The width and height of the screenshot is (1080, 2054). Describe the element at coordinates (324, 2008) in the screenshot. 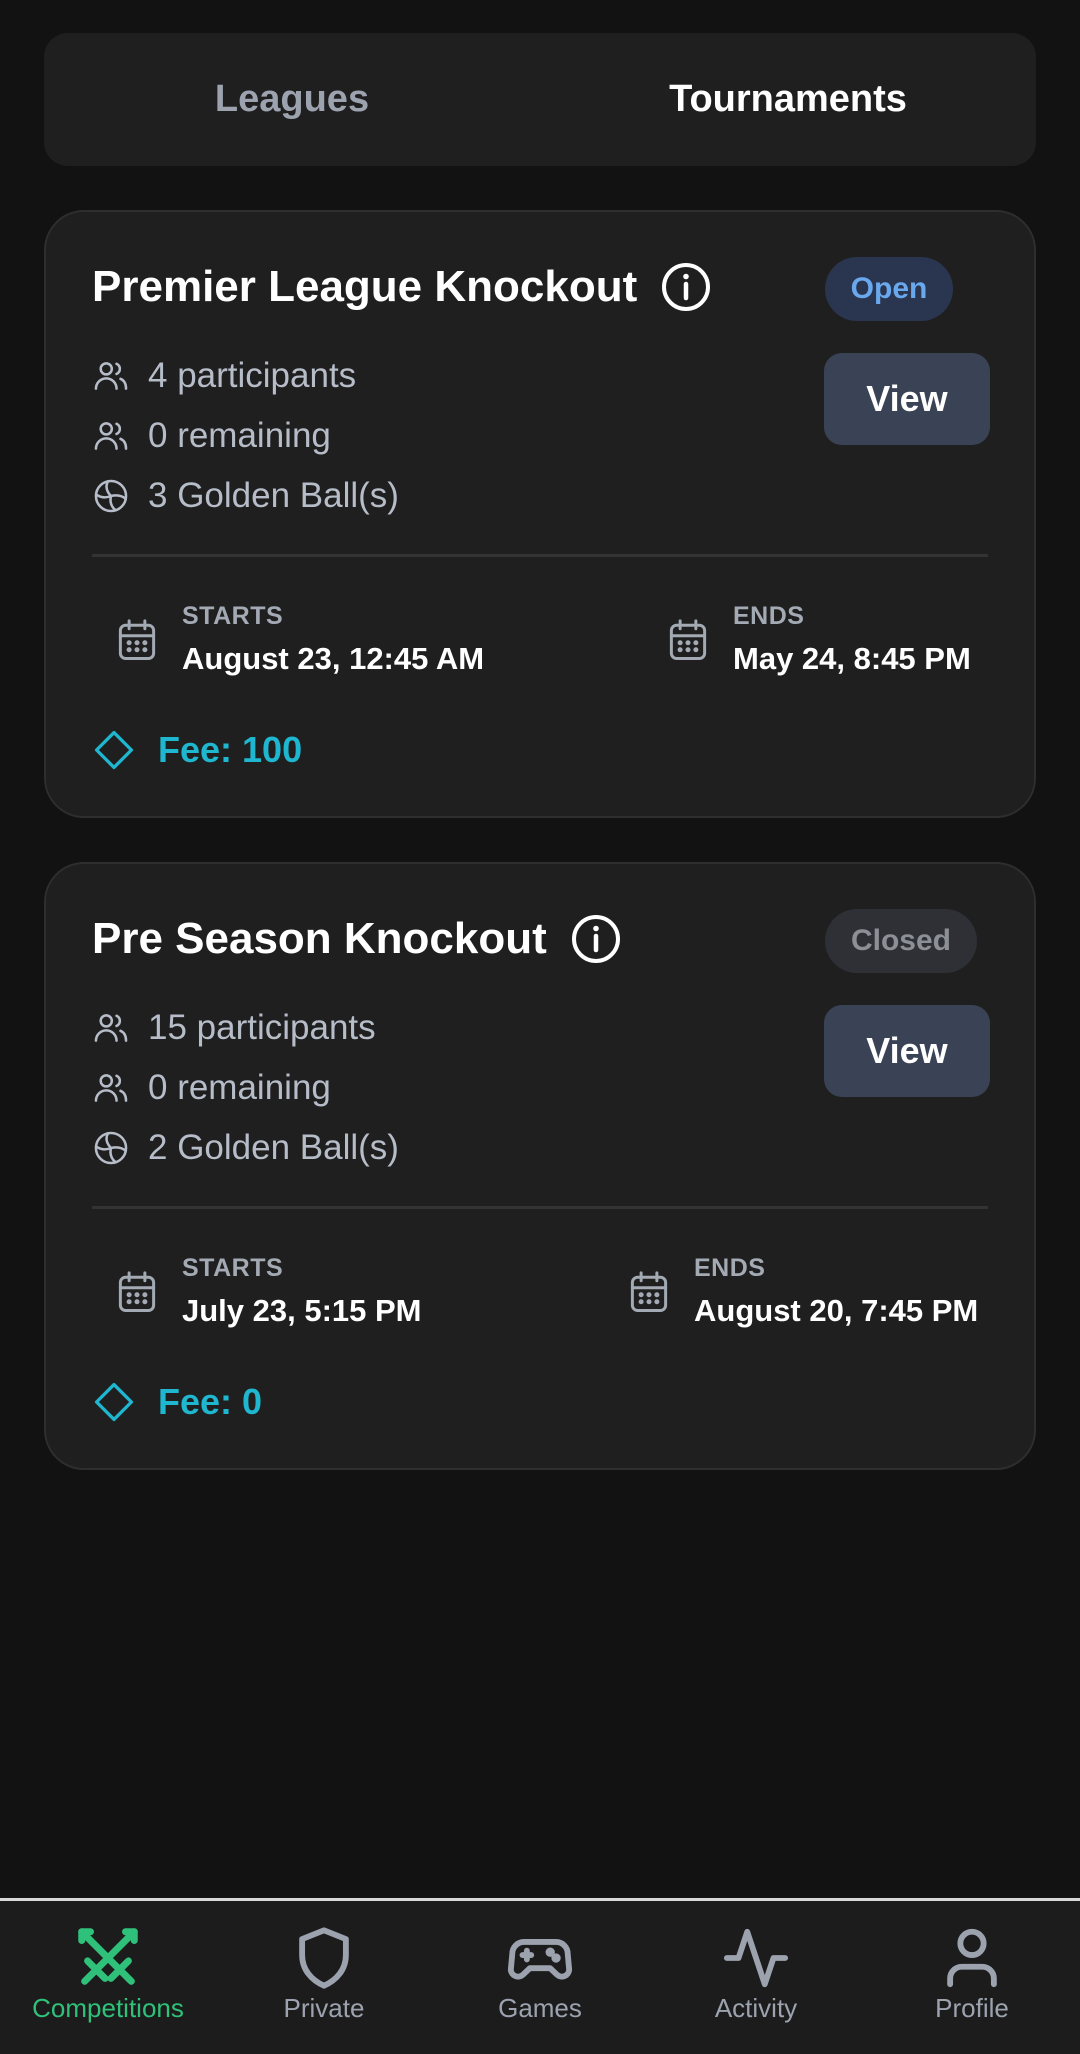

I see `nav-label: Private` at that location.